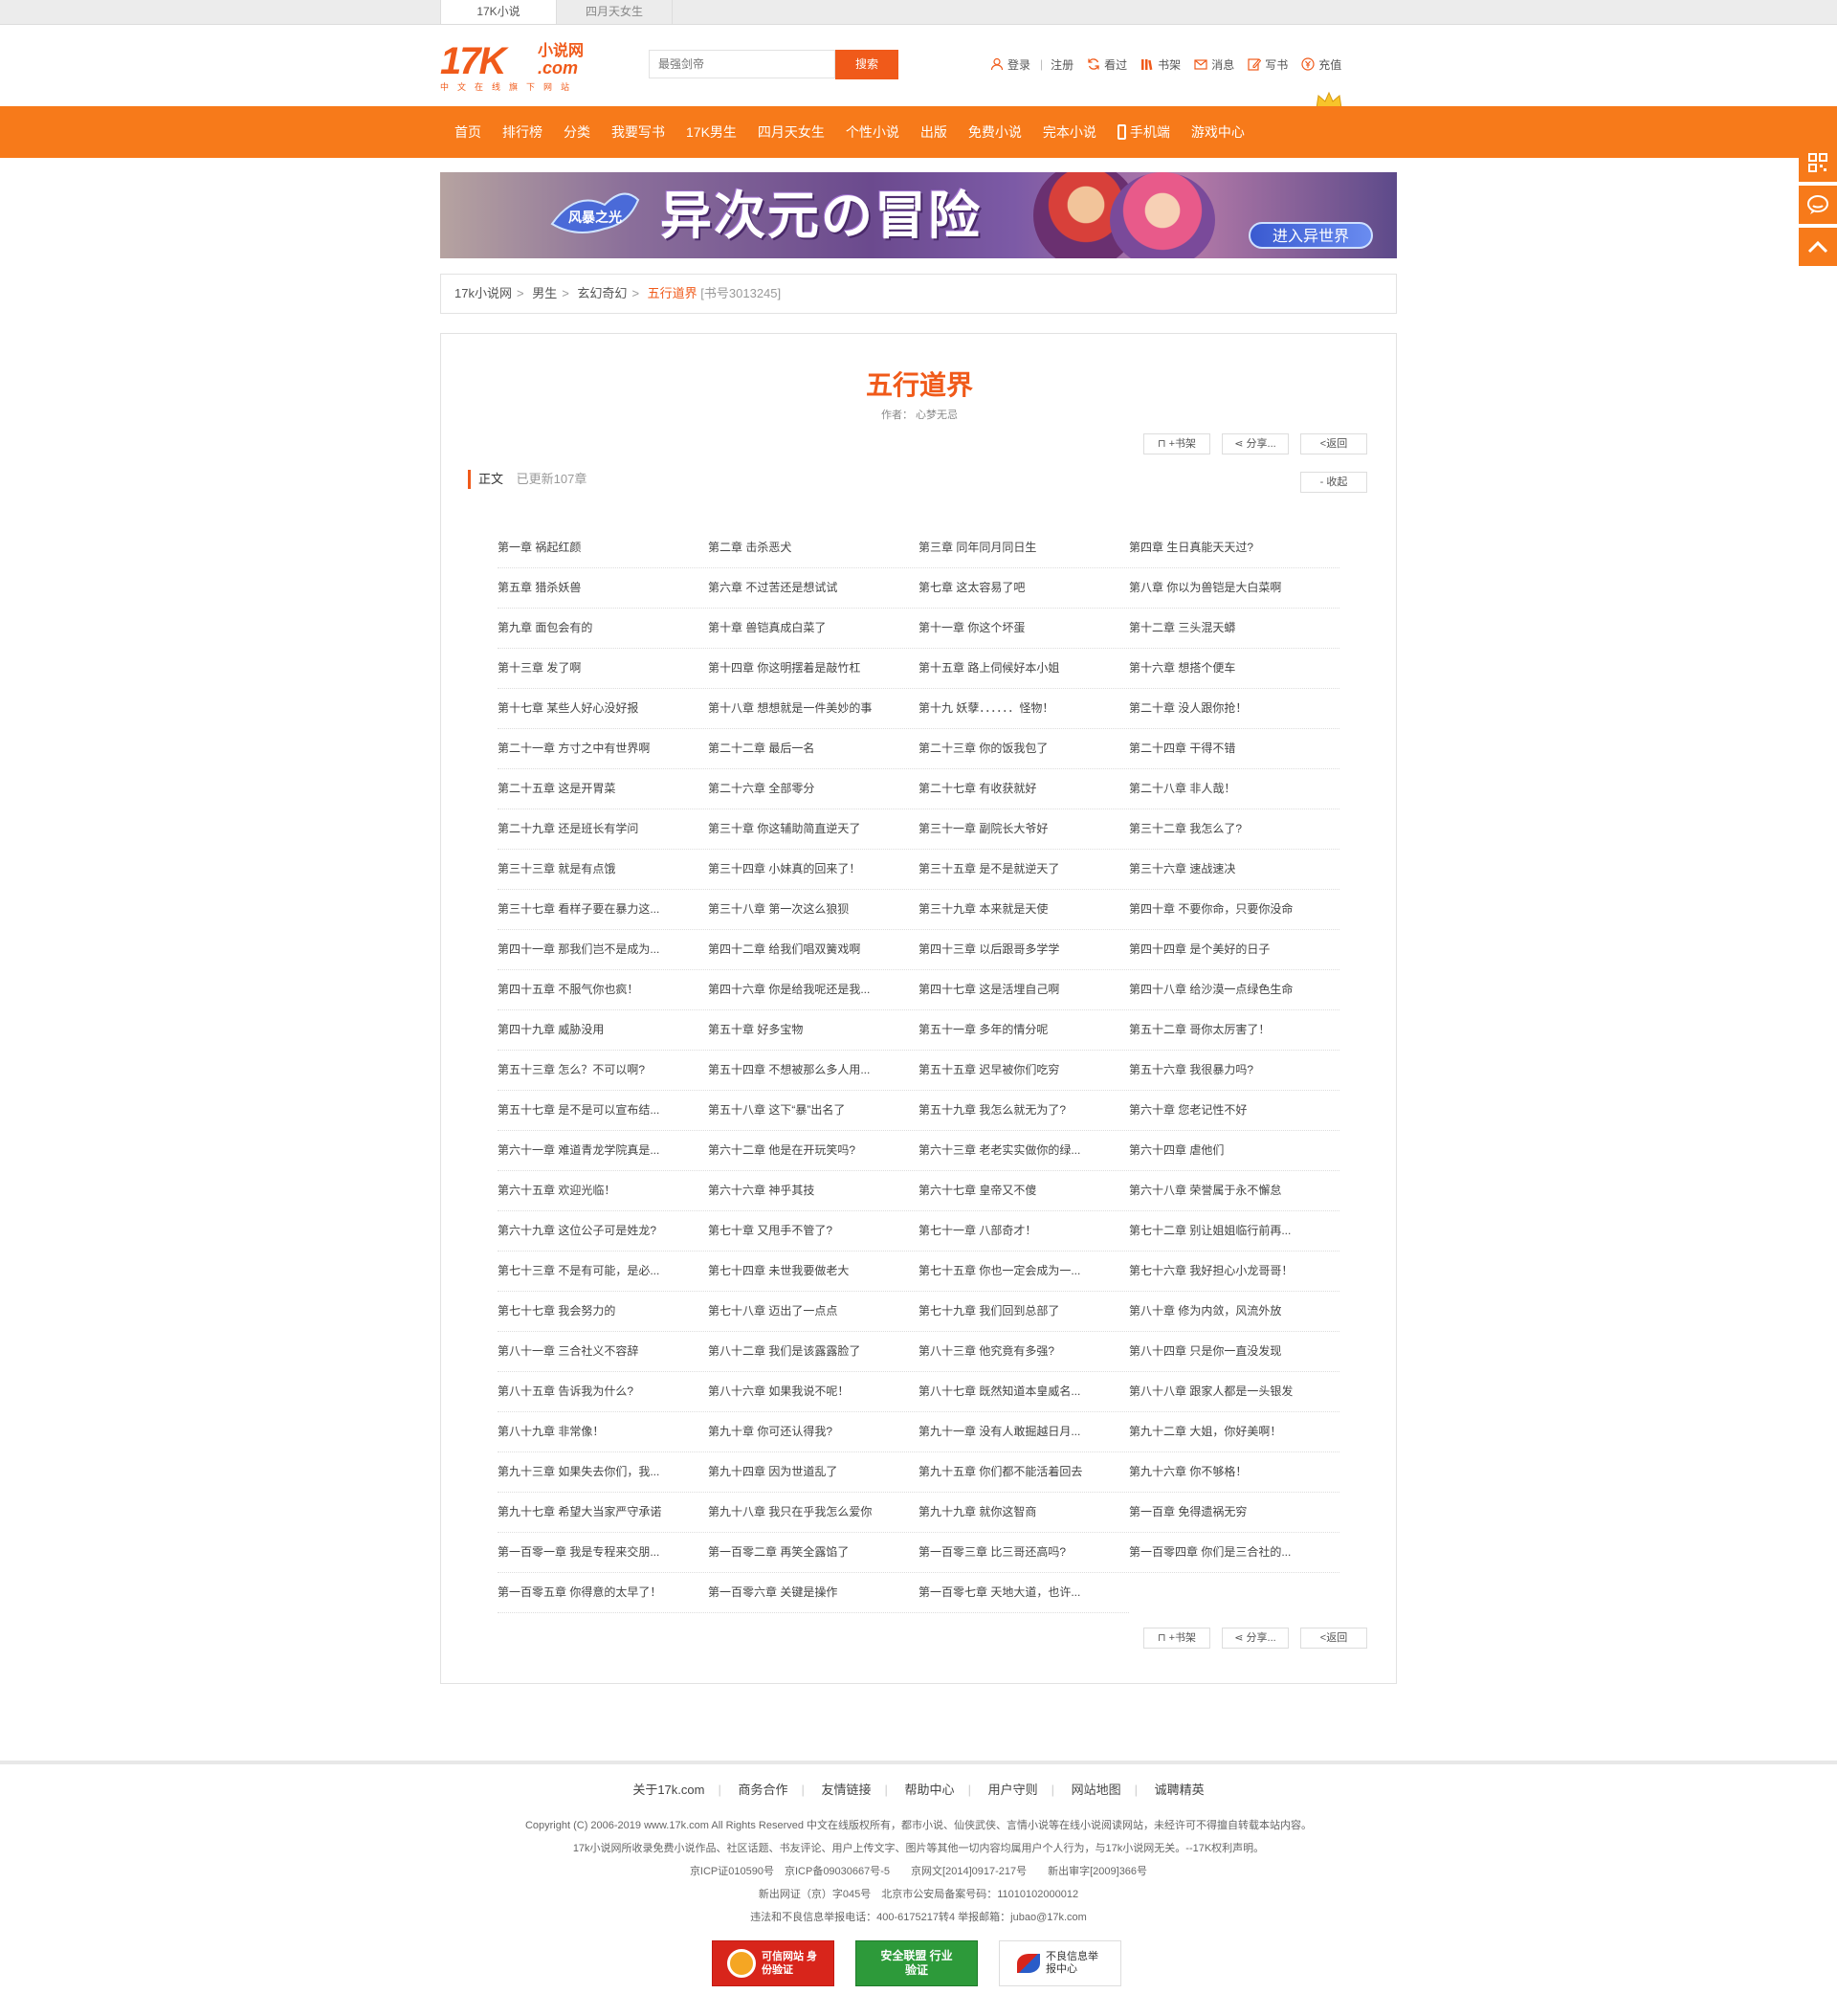  Describe the element at coordinates (1023, 1030) in the screenshot. I see `chapter-link: 第五十一章 多年的情分呢` at that location.